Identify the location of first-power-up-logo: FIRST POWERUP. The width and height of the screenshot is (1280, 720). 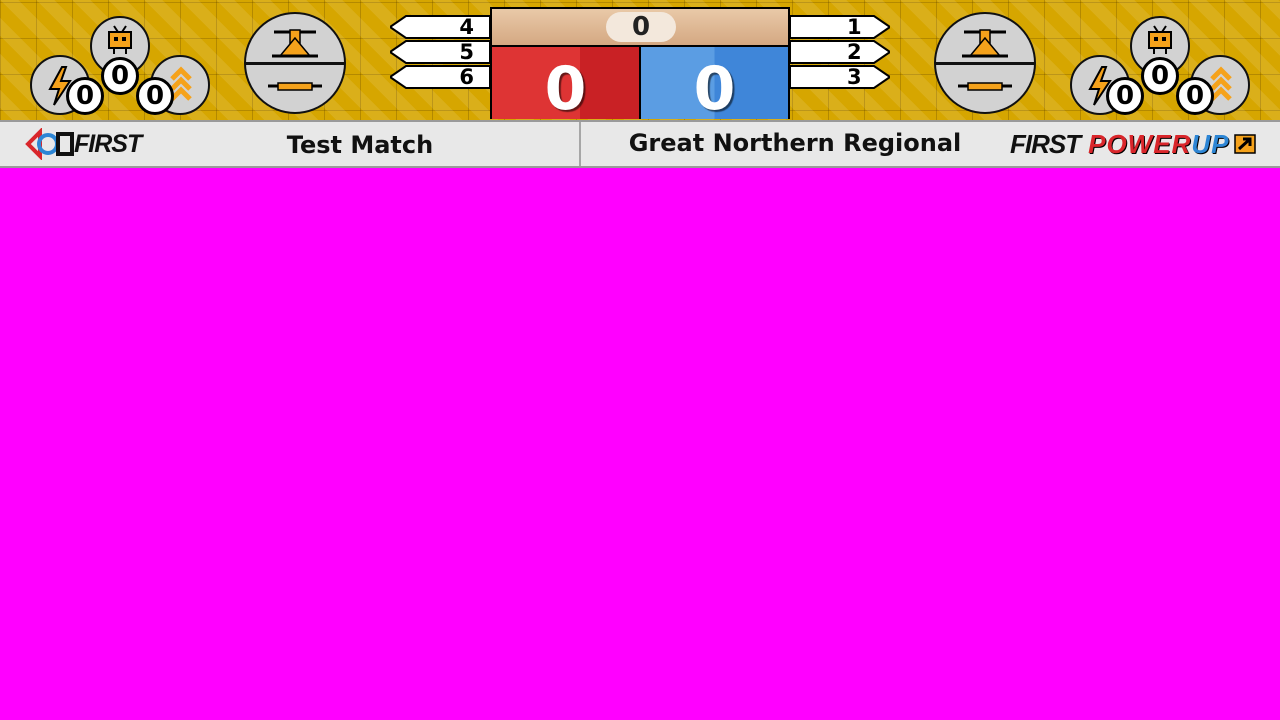
(1135, 144).